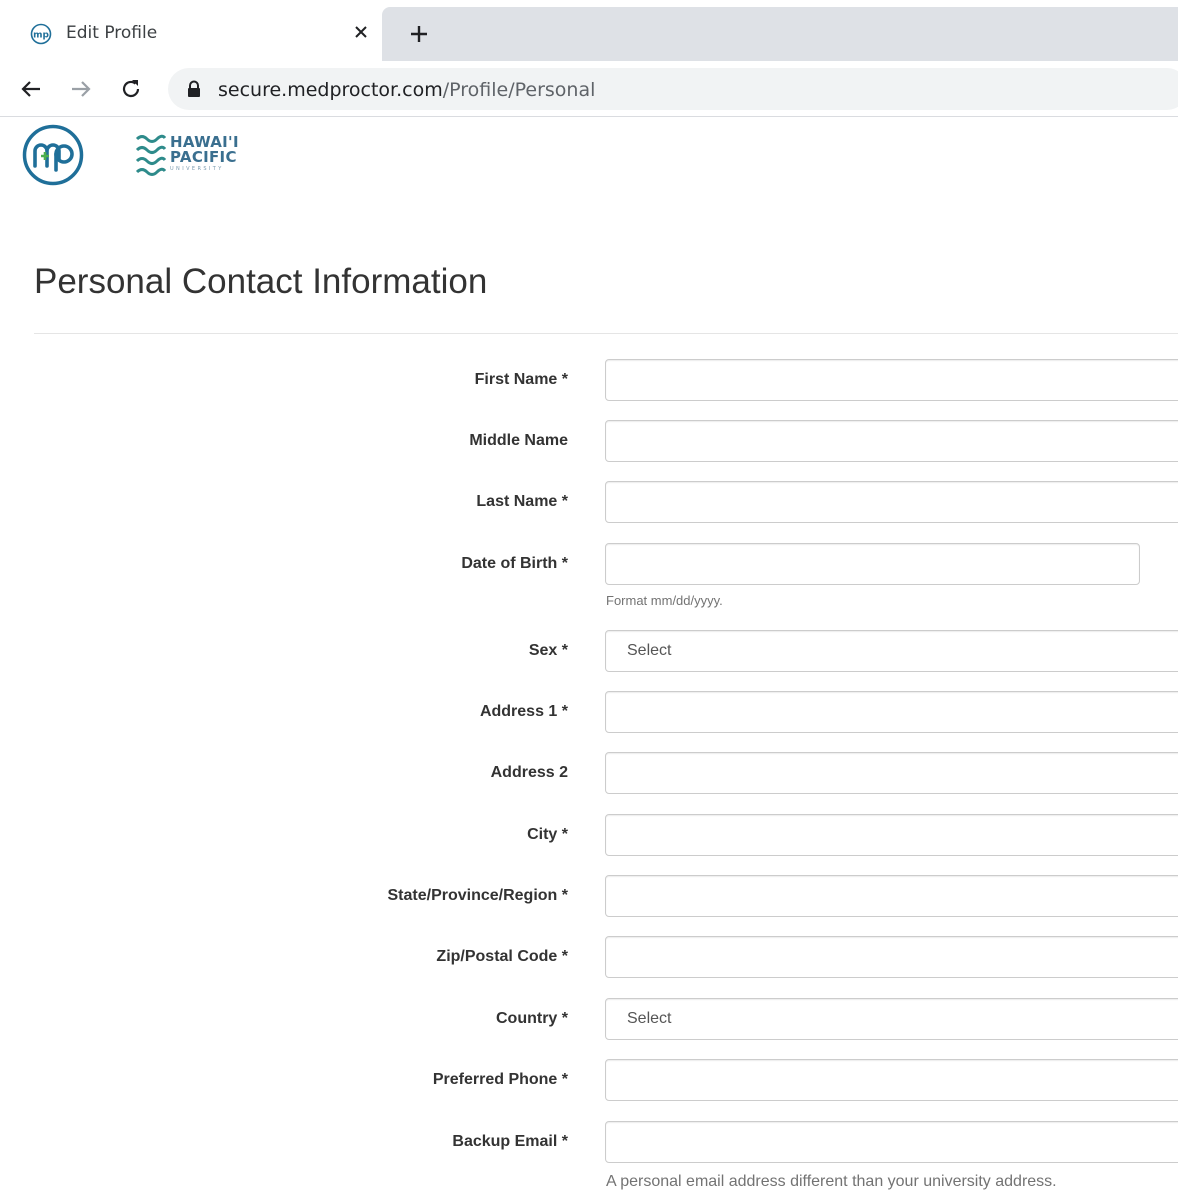  Describe the element at coordinates (649, 650) in the screenshot. I see `sex-selected-value: Select` at that location.